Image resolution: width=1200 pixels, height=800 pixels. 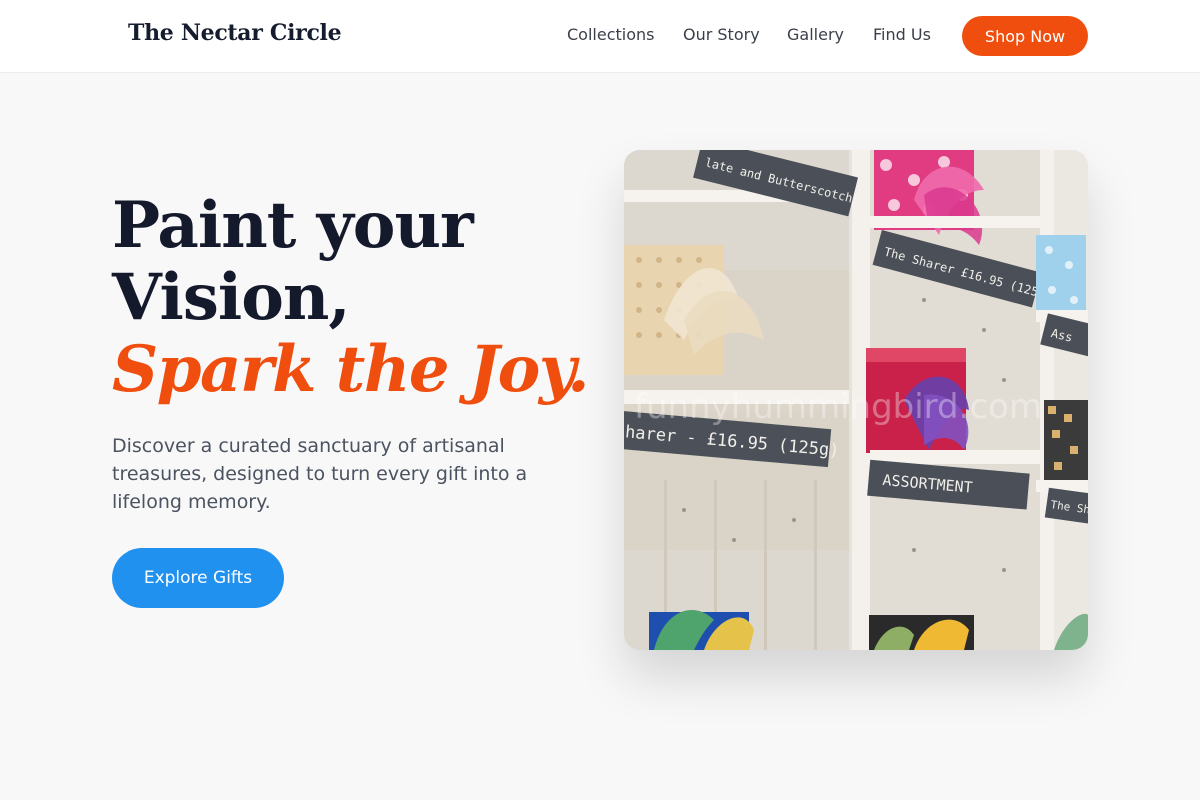 What do you see at coordinates (350, 369) in the screenshot?
I see `headline-accent: Spark the Joy.` at bounding box center [350, 369].